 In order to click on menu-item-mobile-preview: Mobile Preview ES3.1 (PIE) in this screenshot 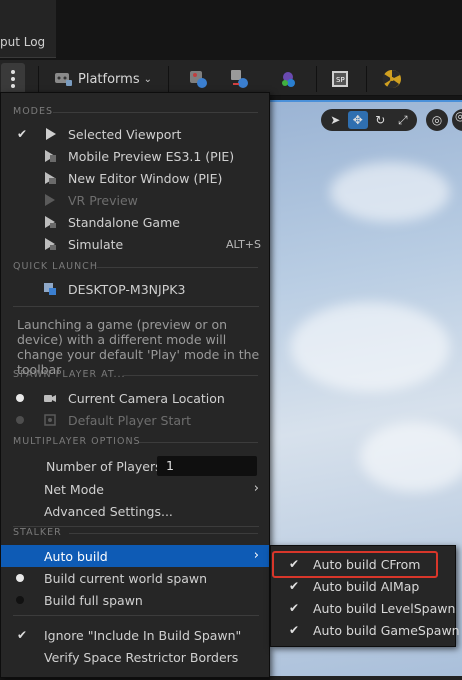, I will do `click(135, 156)`.